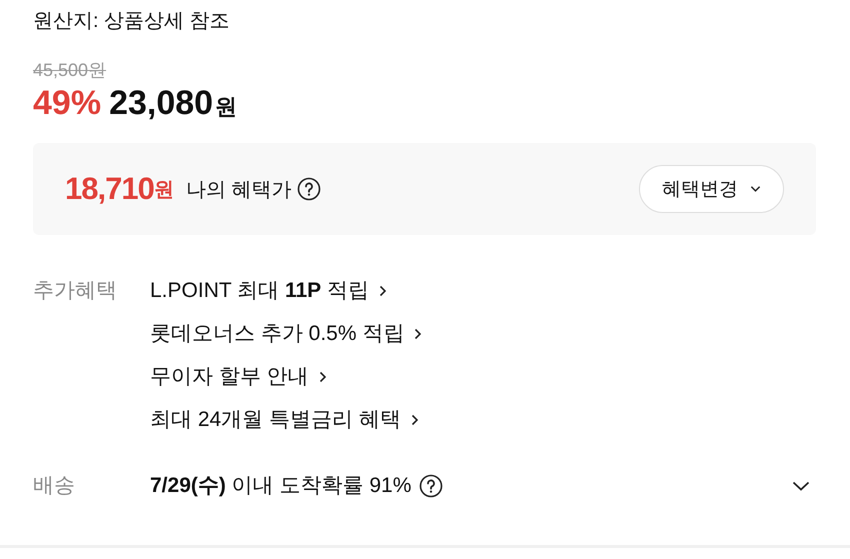  I want to click on change-benefit-button: 혜택변경, so click(711, 189).